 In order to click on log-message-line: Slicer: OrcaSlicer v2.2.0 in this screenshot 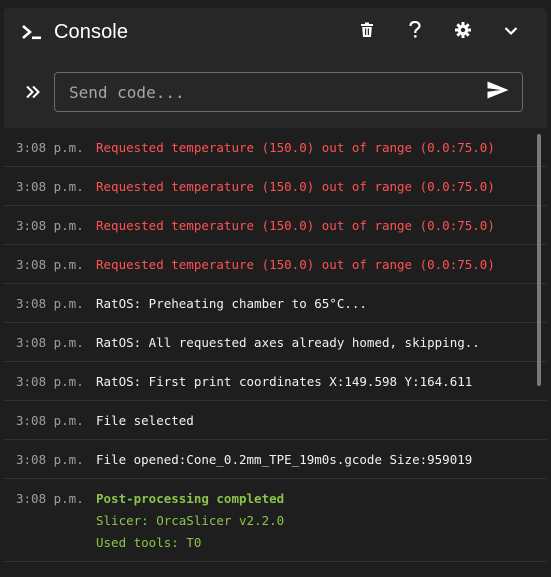, I will do `click(190, 520)`.